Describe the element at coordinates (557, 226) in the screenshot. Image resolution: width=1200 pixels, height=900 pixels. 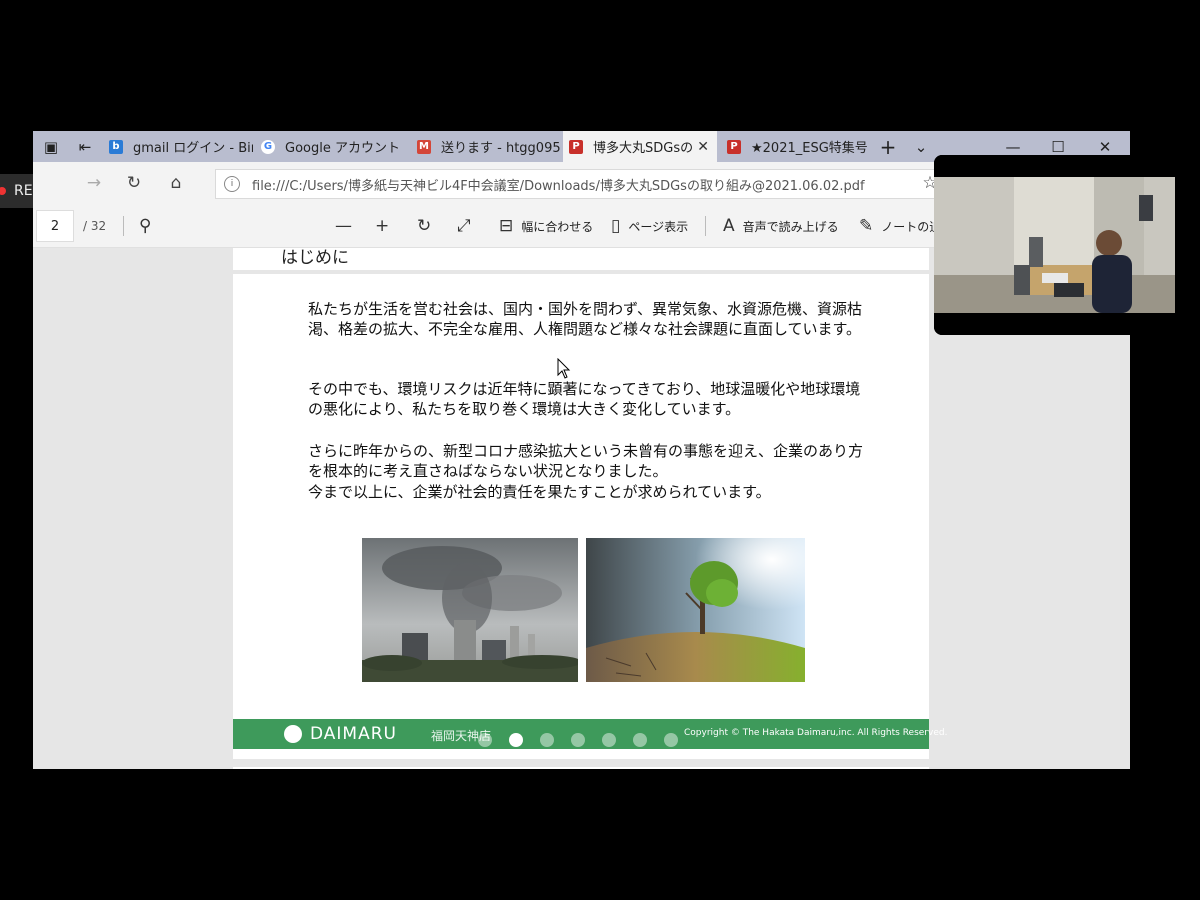
I see `fit-width-label: 幅に合わせる` at that location.